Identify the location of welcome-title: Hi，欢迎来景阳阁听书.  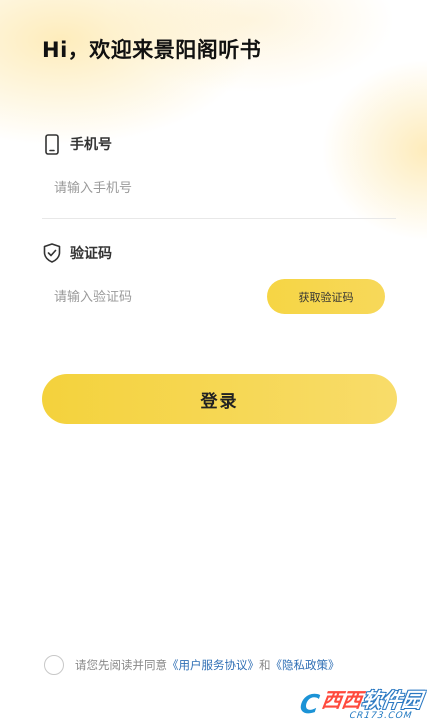
(152, 50).